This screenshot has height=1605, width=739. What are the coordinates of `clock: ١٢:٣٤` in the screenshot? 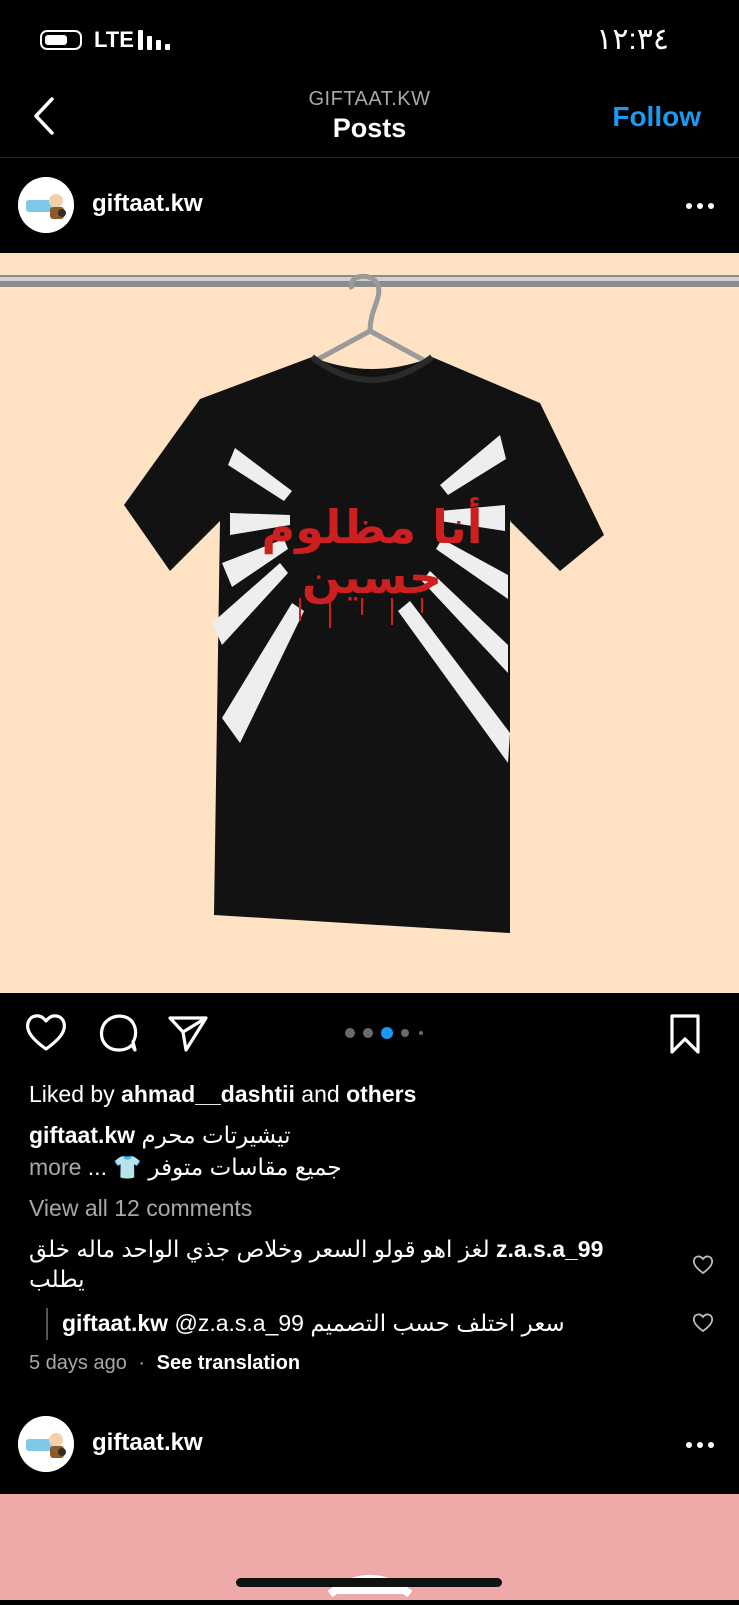 It's located at (632, 39).